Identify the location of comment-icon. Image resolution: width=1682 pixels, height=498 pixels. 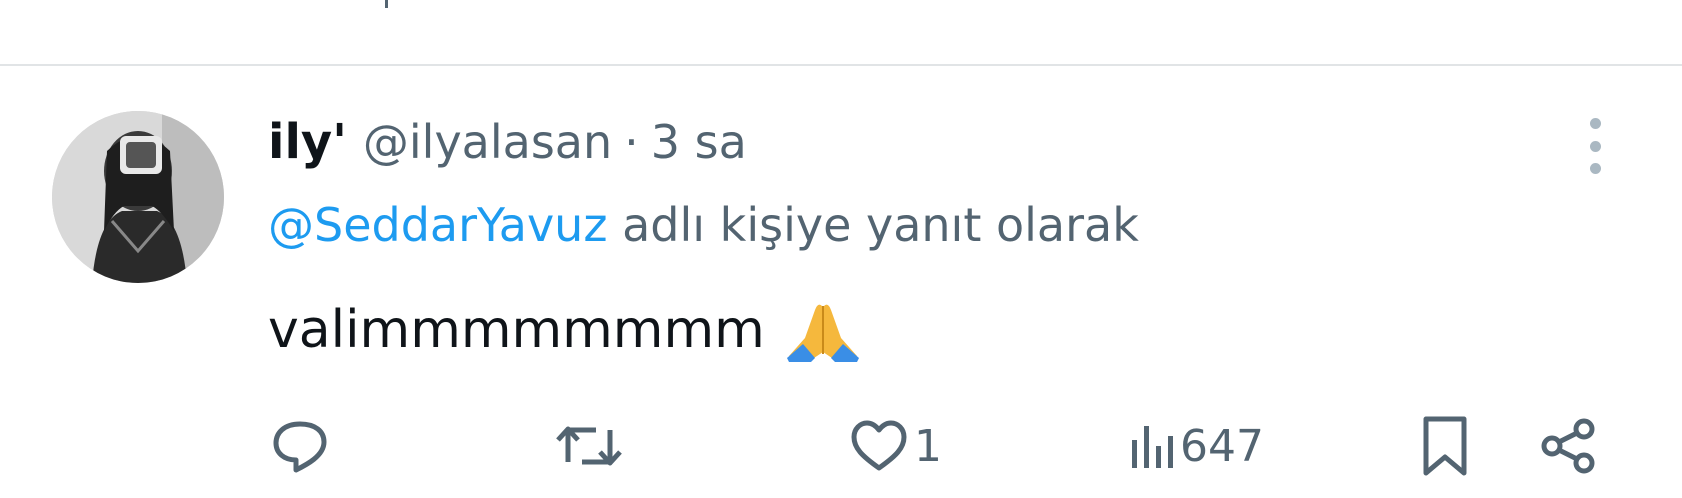
(300, 447).